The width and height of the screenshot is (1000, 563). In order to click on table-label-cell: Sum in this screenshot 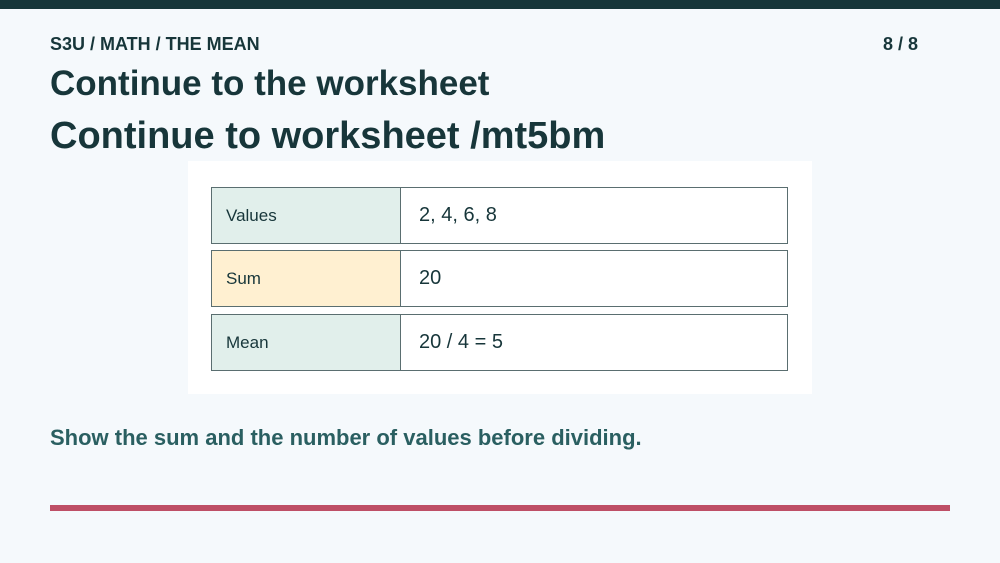, I will do `click(306, 278)`.